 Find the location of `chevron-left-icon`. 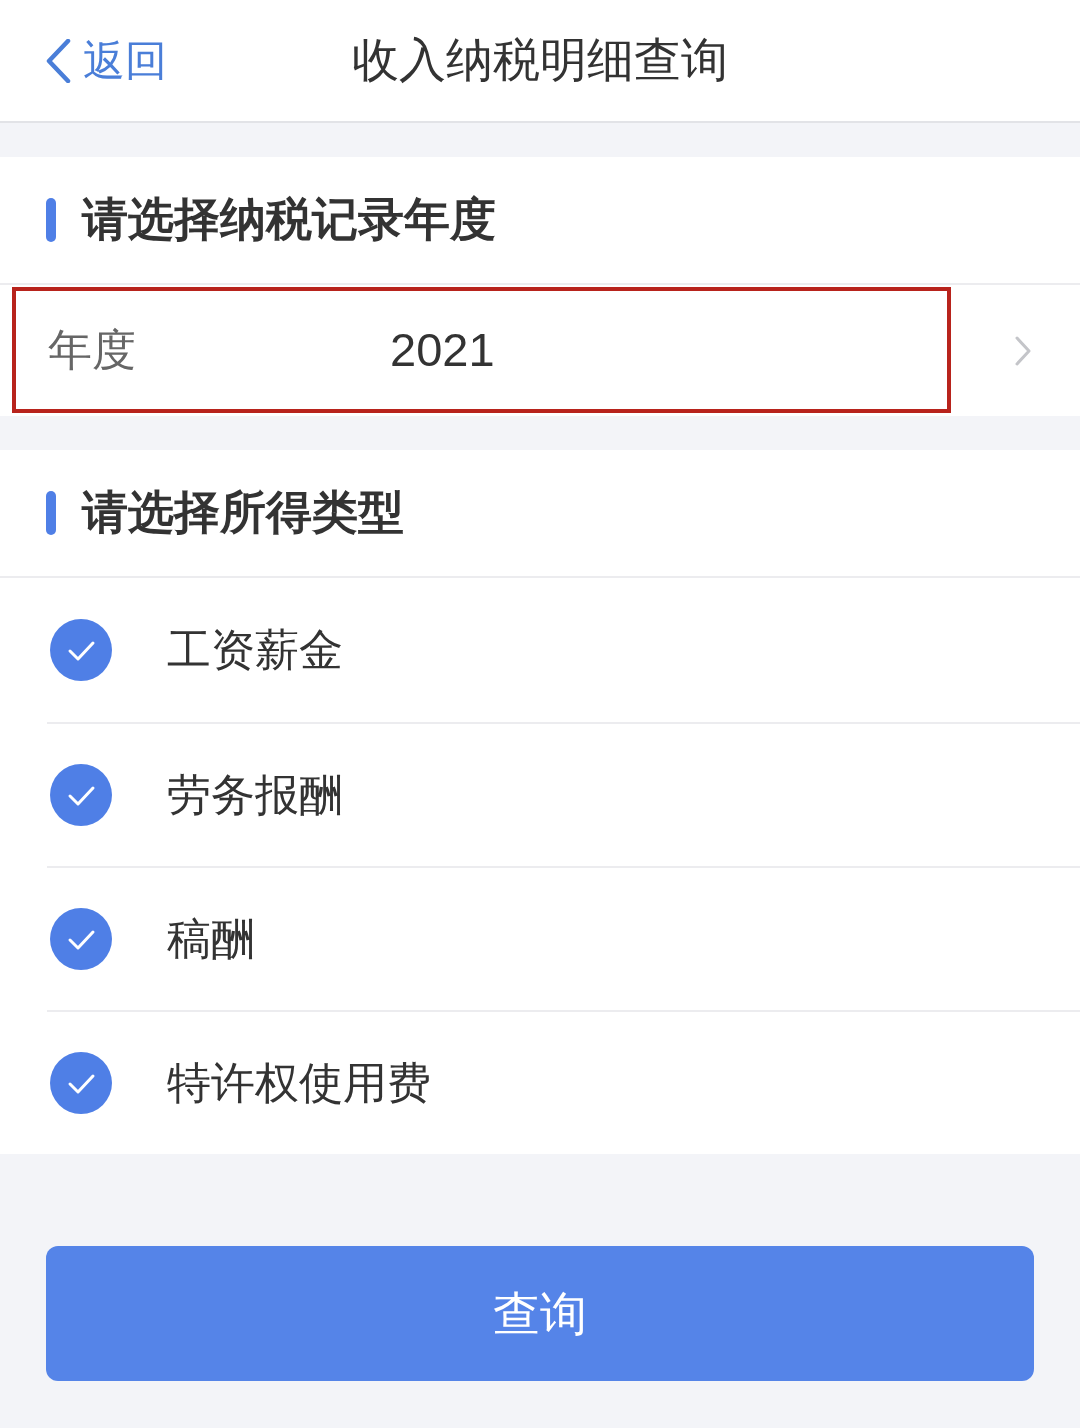

chevron-left-icon is located at coordinates (58, 60).